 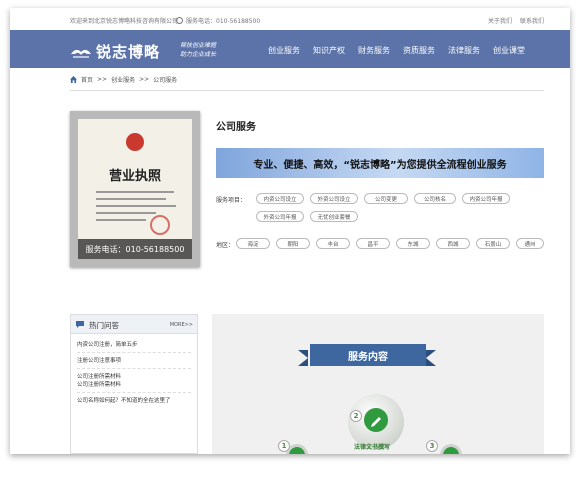 What do you see at coordinates (134, 324) in the screenshot?
I see `qa-header: 热门问答 MORE>>` at bounding box center [134, 324].